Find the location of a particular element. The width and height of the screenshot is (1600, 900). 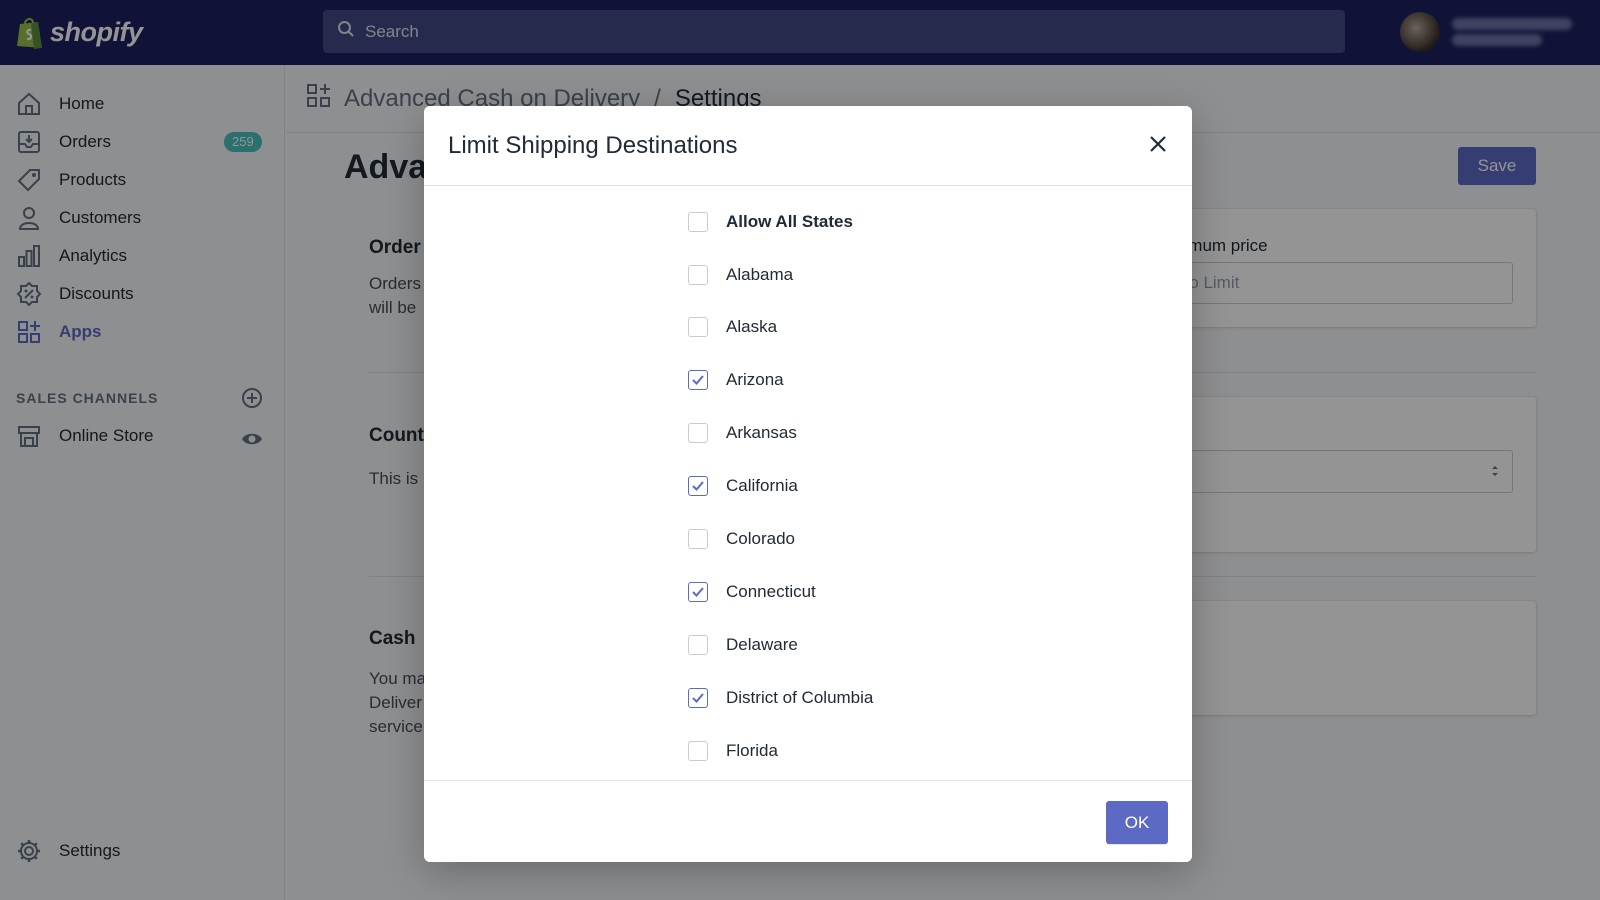

state-label: District of Columbia is located at coordinates (800, 697).